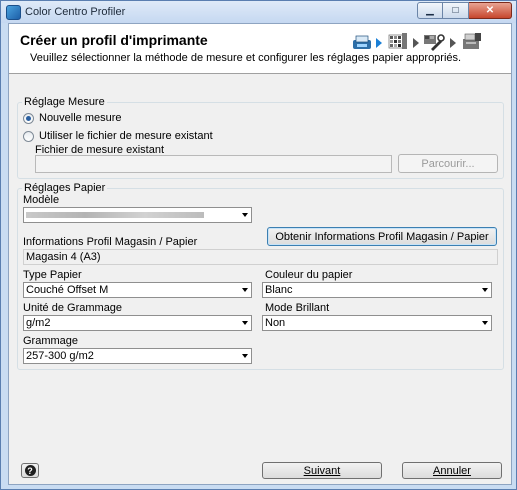 The image size is (517, 490). Describe the element at coordinates (65, 188) in the screenshot. I see `paper-group-label: Réglages Papier` at that location.